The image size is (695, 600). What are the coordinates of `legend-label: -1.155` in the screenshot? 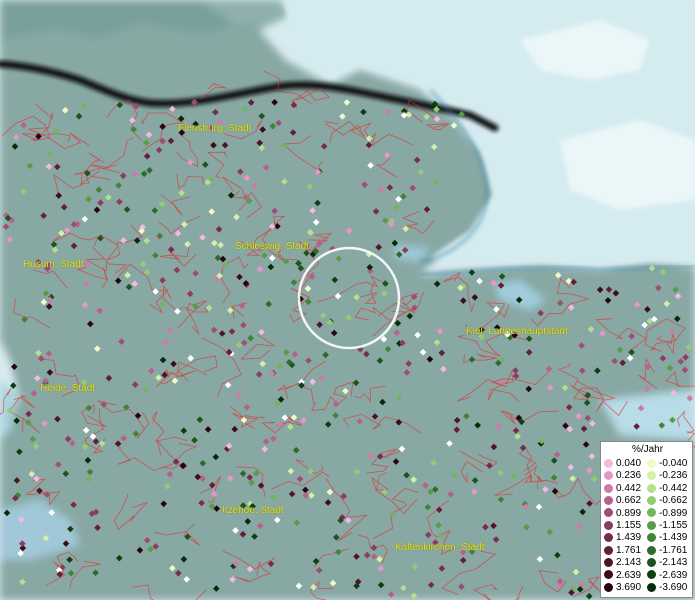 It's located at (673, 525).